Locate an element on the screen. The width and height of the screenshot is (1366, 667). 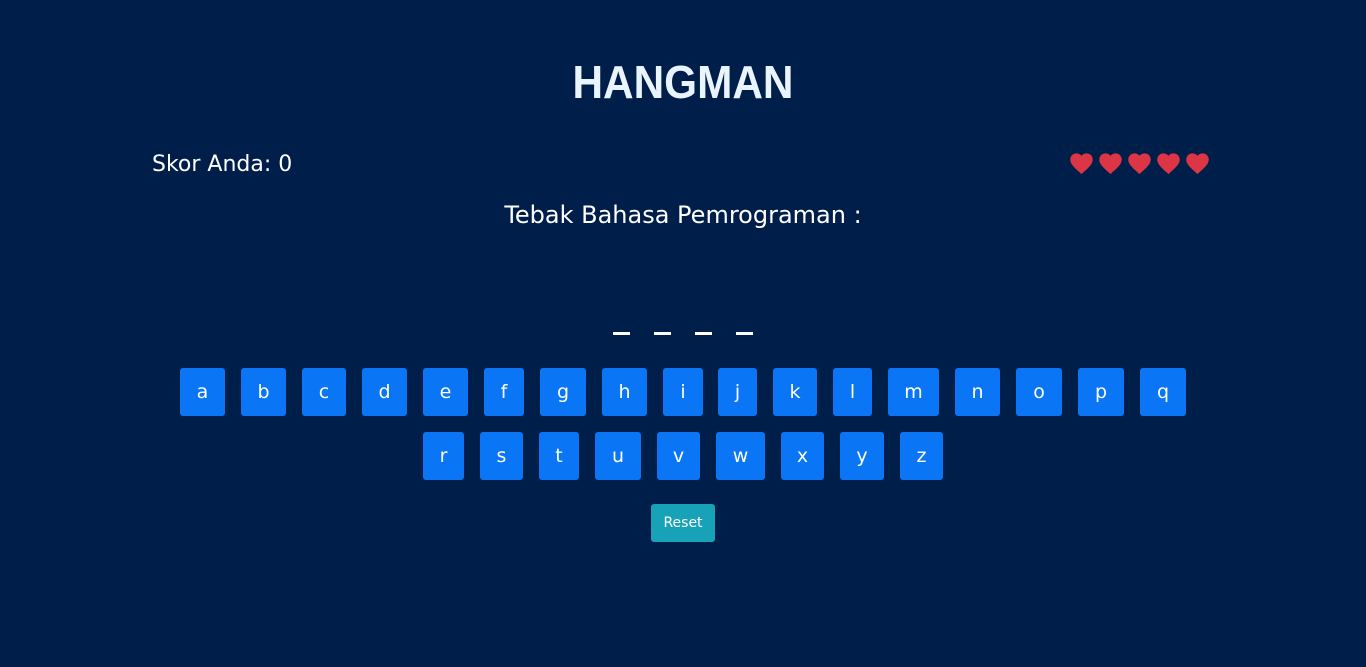
word-display is located at coordinates (683, 326).